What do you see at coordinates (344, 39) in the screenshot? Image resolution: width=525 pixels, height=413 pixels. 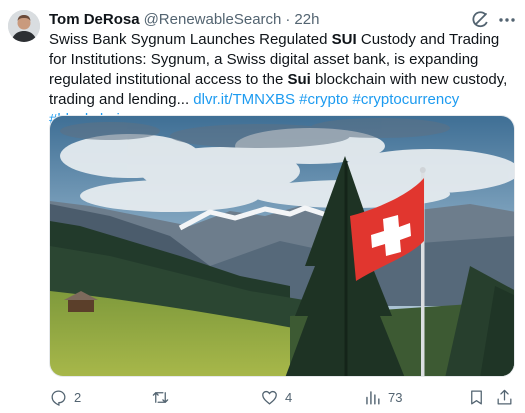 I see `tweet-text-bold-sui: SUI` at bounding box center [344, 39].